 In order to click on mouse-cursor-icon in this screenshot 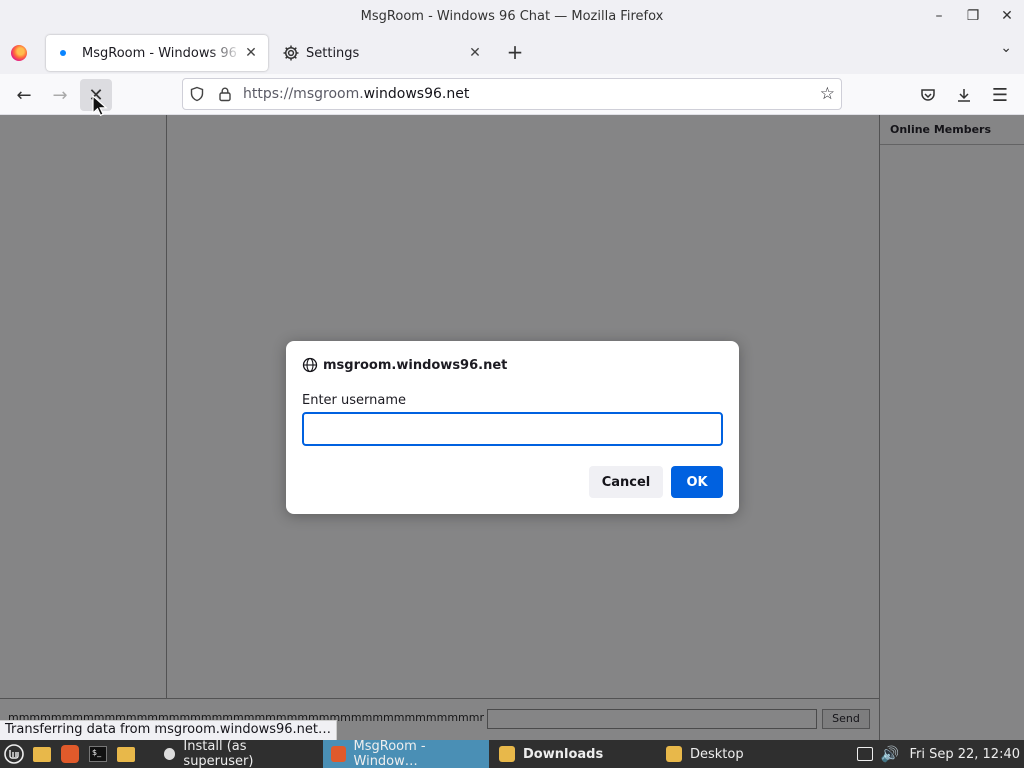, I will do `click(100, 106)`.